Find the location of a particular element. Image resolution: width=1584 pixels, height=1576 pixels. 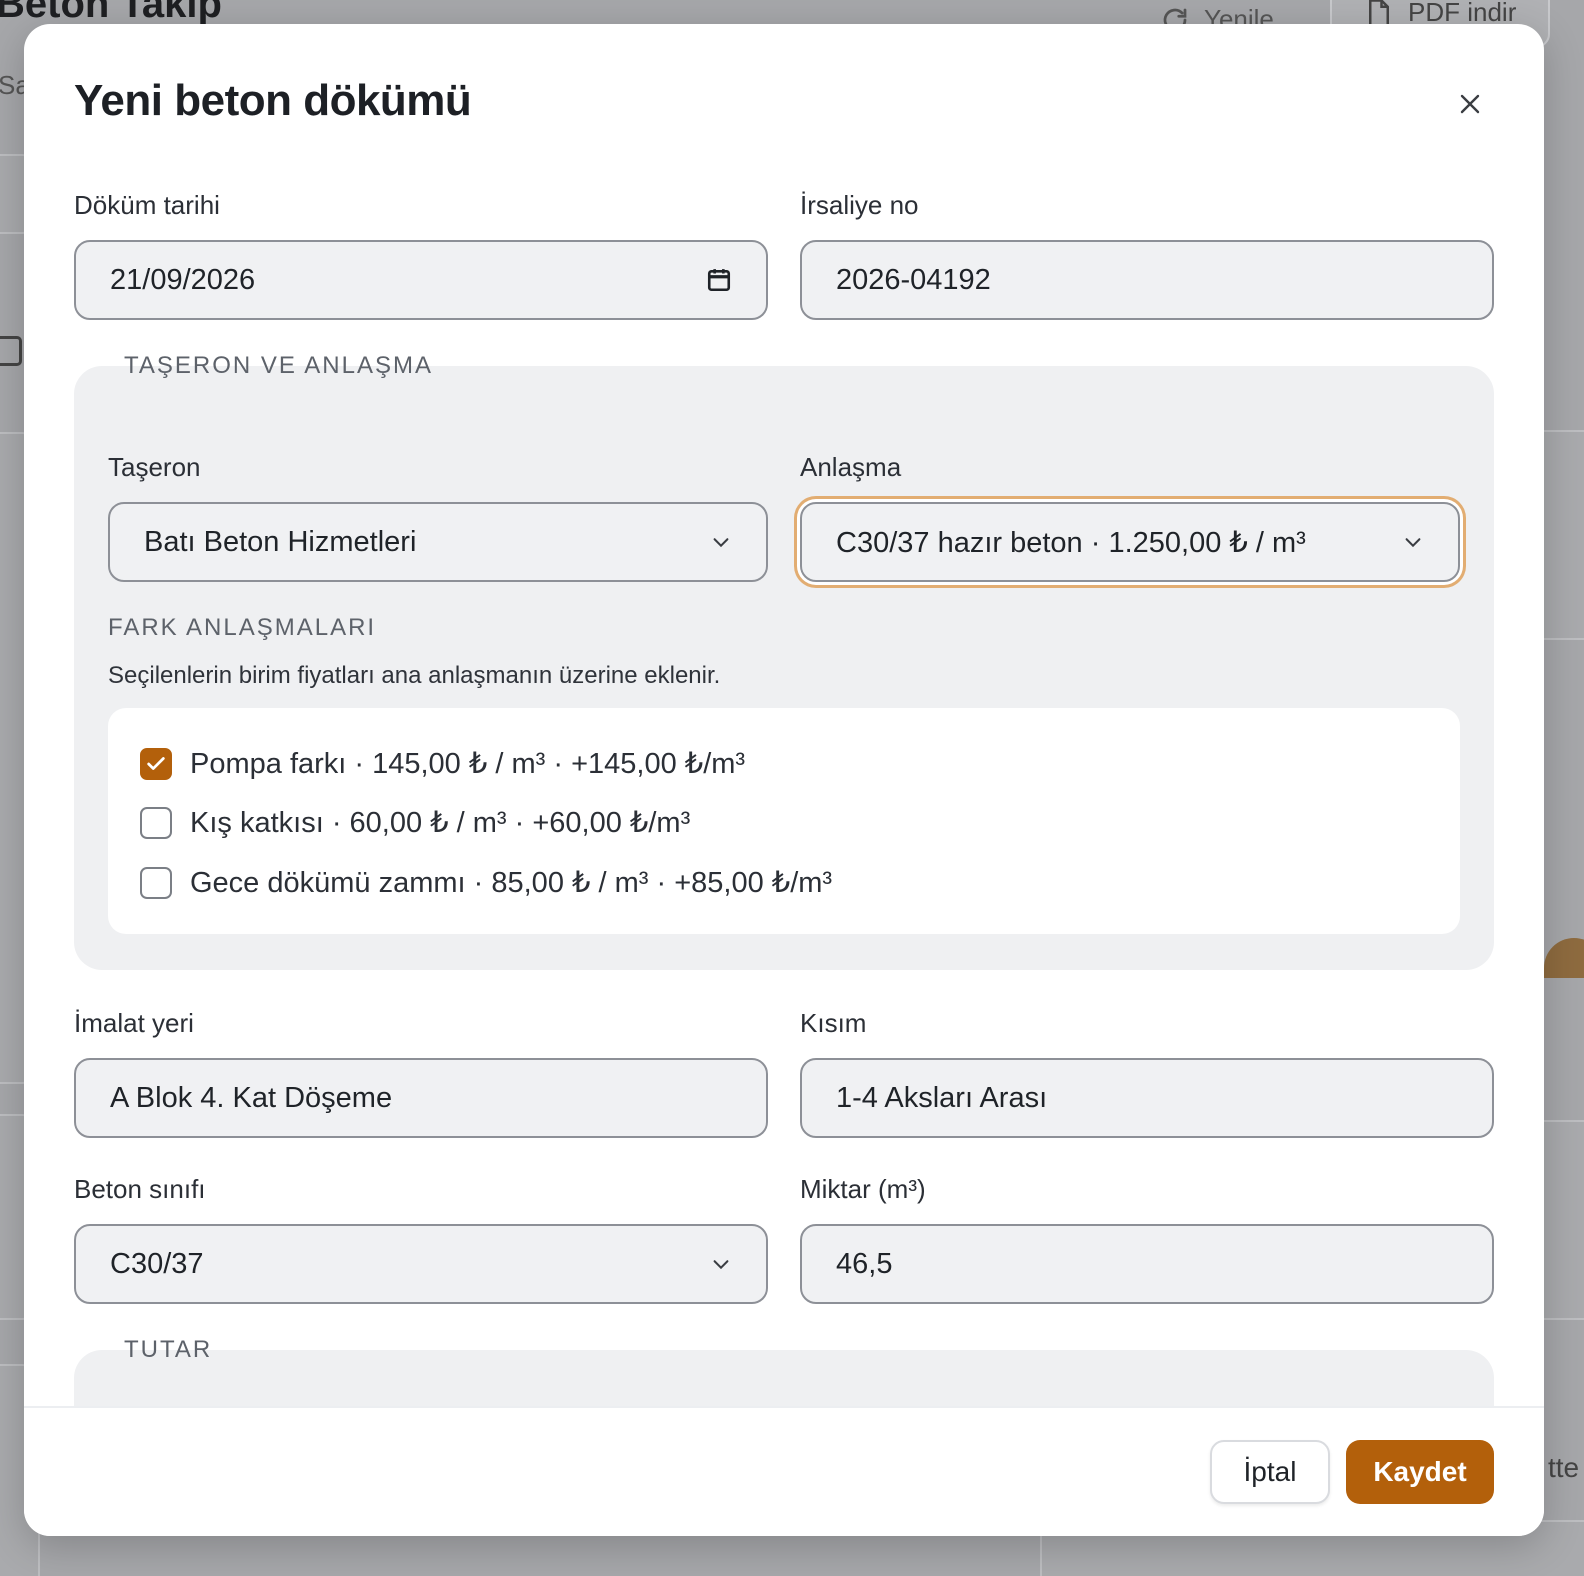

imalat-yeri-label: İmalat yeri is located at coordinates (134, 1023).